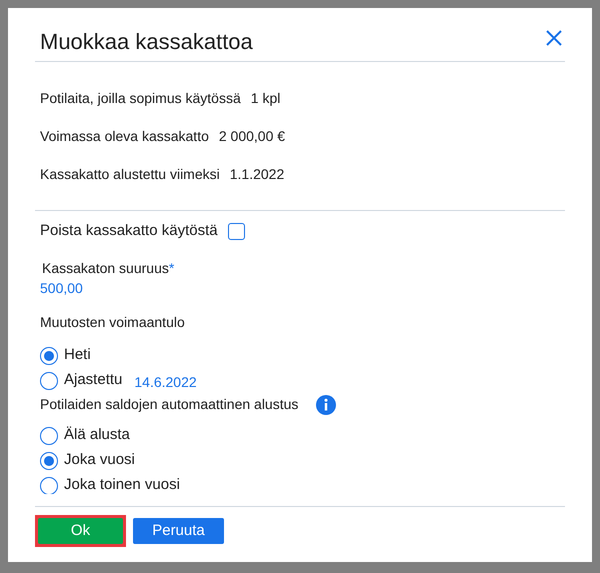  What do you see at coordinates (108, 268) in the screenshot?
I see `field-label: Kassakaton suuruus*` at bounding box center [108, 268].